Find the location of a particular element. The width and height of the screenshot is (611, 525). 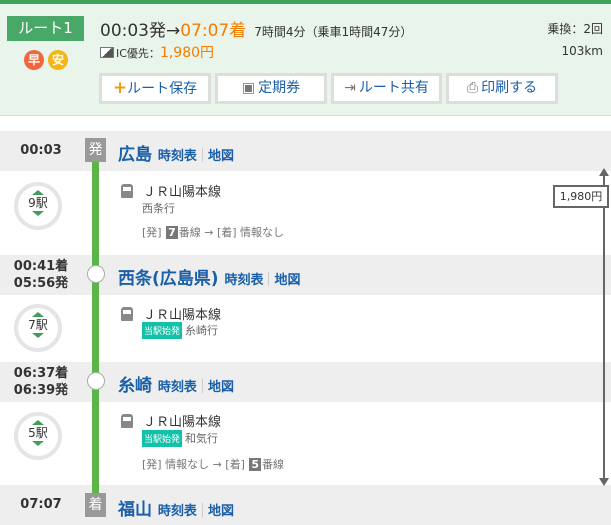

station-name: 福山 is located at coordinates (135, 510).